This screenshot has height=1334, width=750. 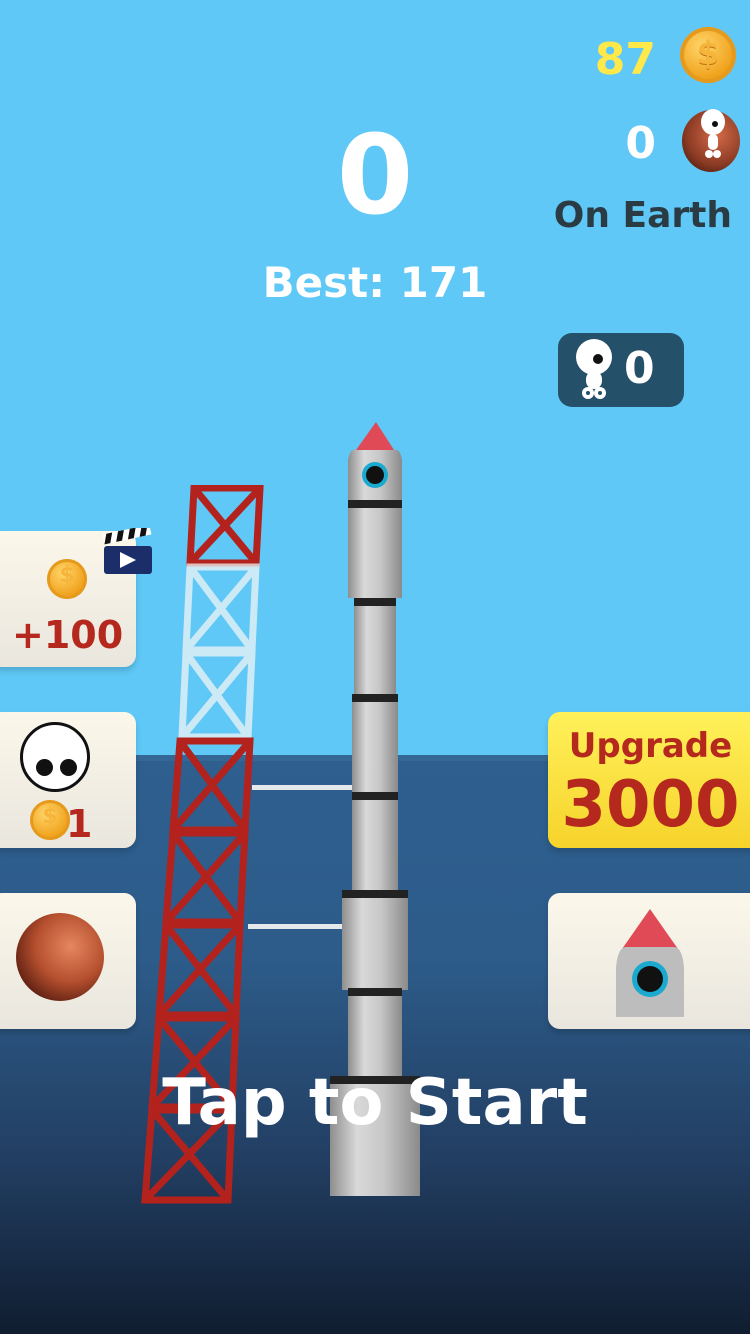 What do you see at coordinates (713, 133) in the screenshot?
I see `alien-icon` at bounding box center [713, 133].